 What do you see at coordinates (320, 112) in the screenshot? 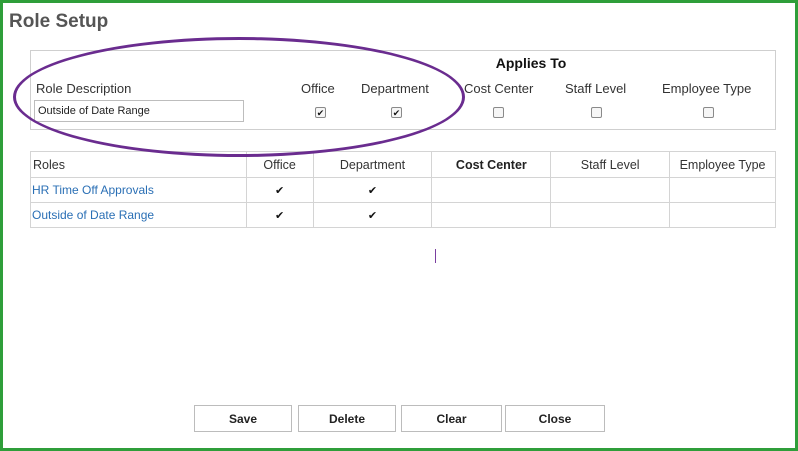
I see `office-checkbox: ✔` at bounding box center [320, 112].